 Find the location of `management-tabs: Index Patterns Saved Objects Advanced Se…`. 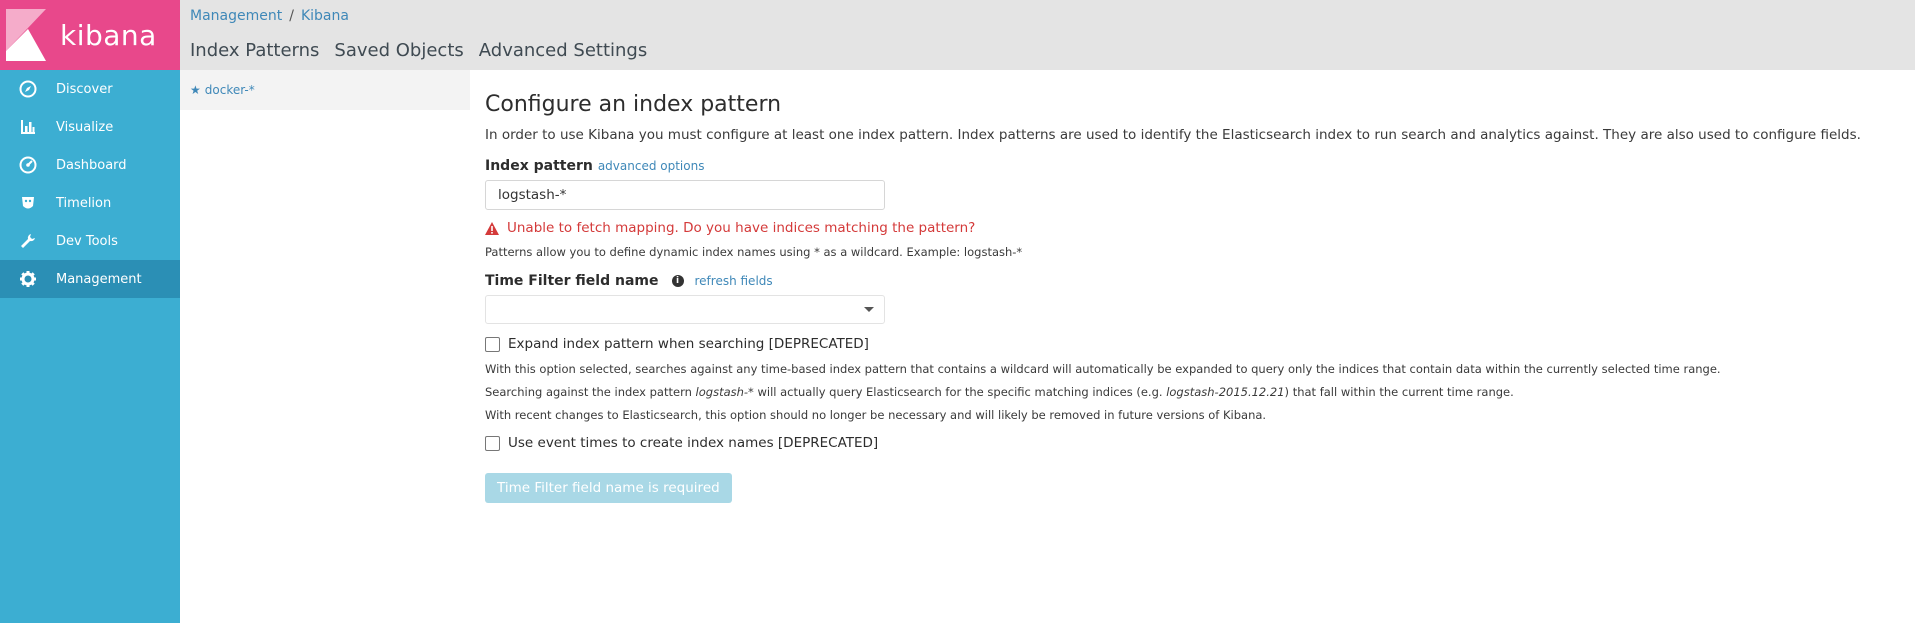

management-tabs: Index Patterns Saved Objects Advanced Se… is located at coordinates (418, 50).